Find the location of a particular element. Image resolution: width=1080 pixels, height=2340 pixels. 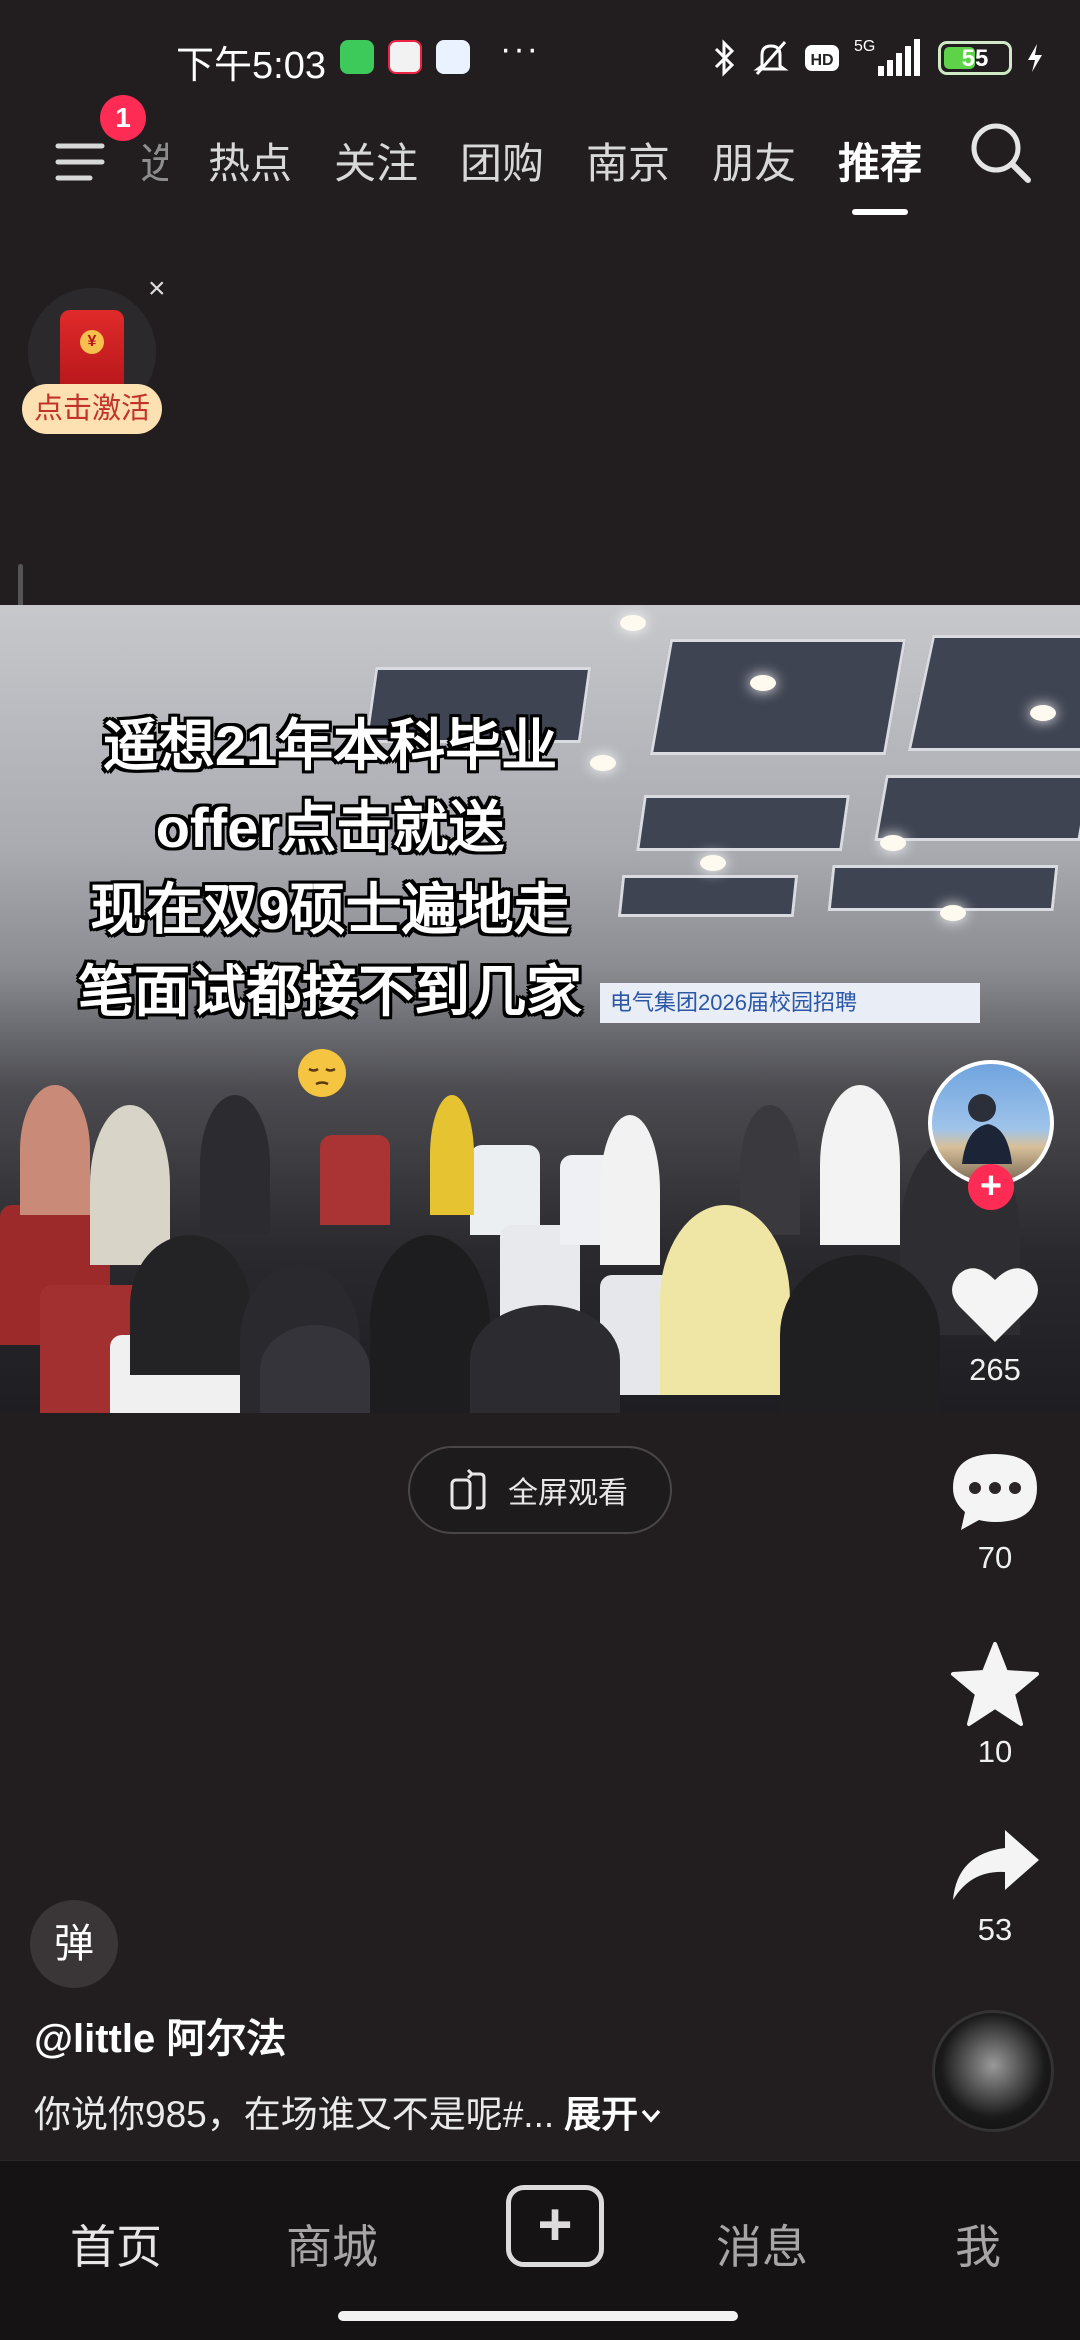

nav-me: 我 is located at coordinates (978, 2244).